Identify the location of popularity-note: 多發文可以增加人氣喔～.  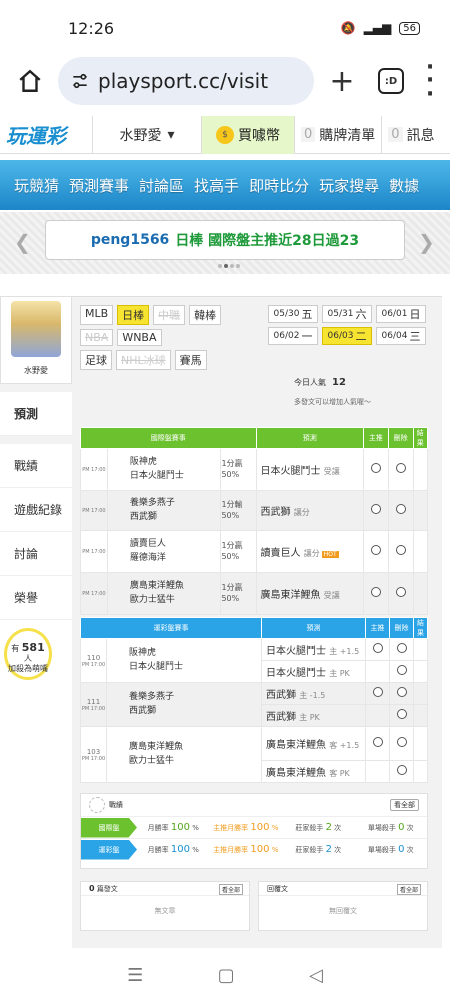
(332, 402).